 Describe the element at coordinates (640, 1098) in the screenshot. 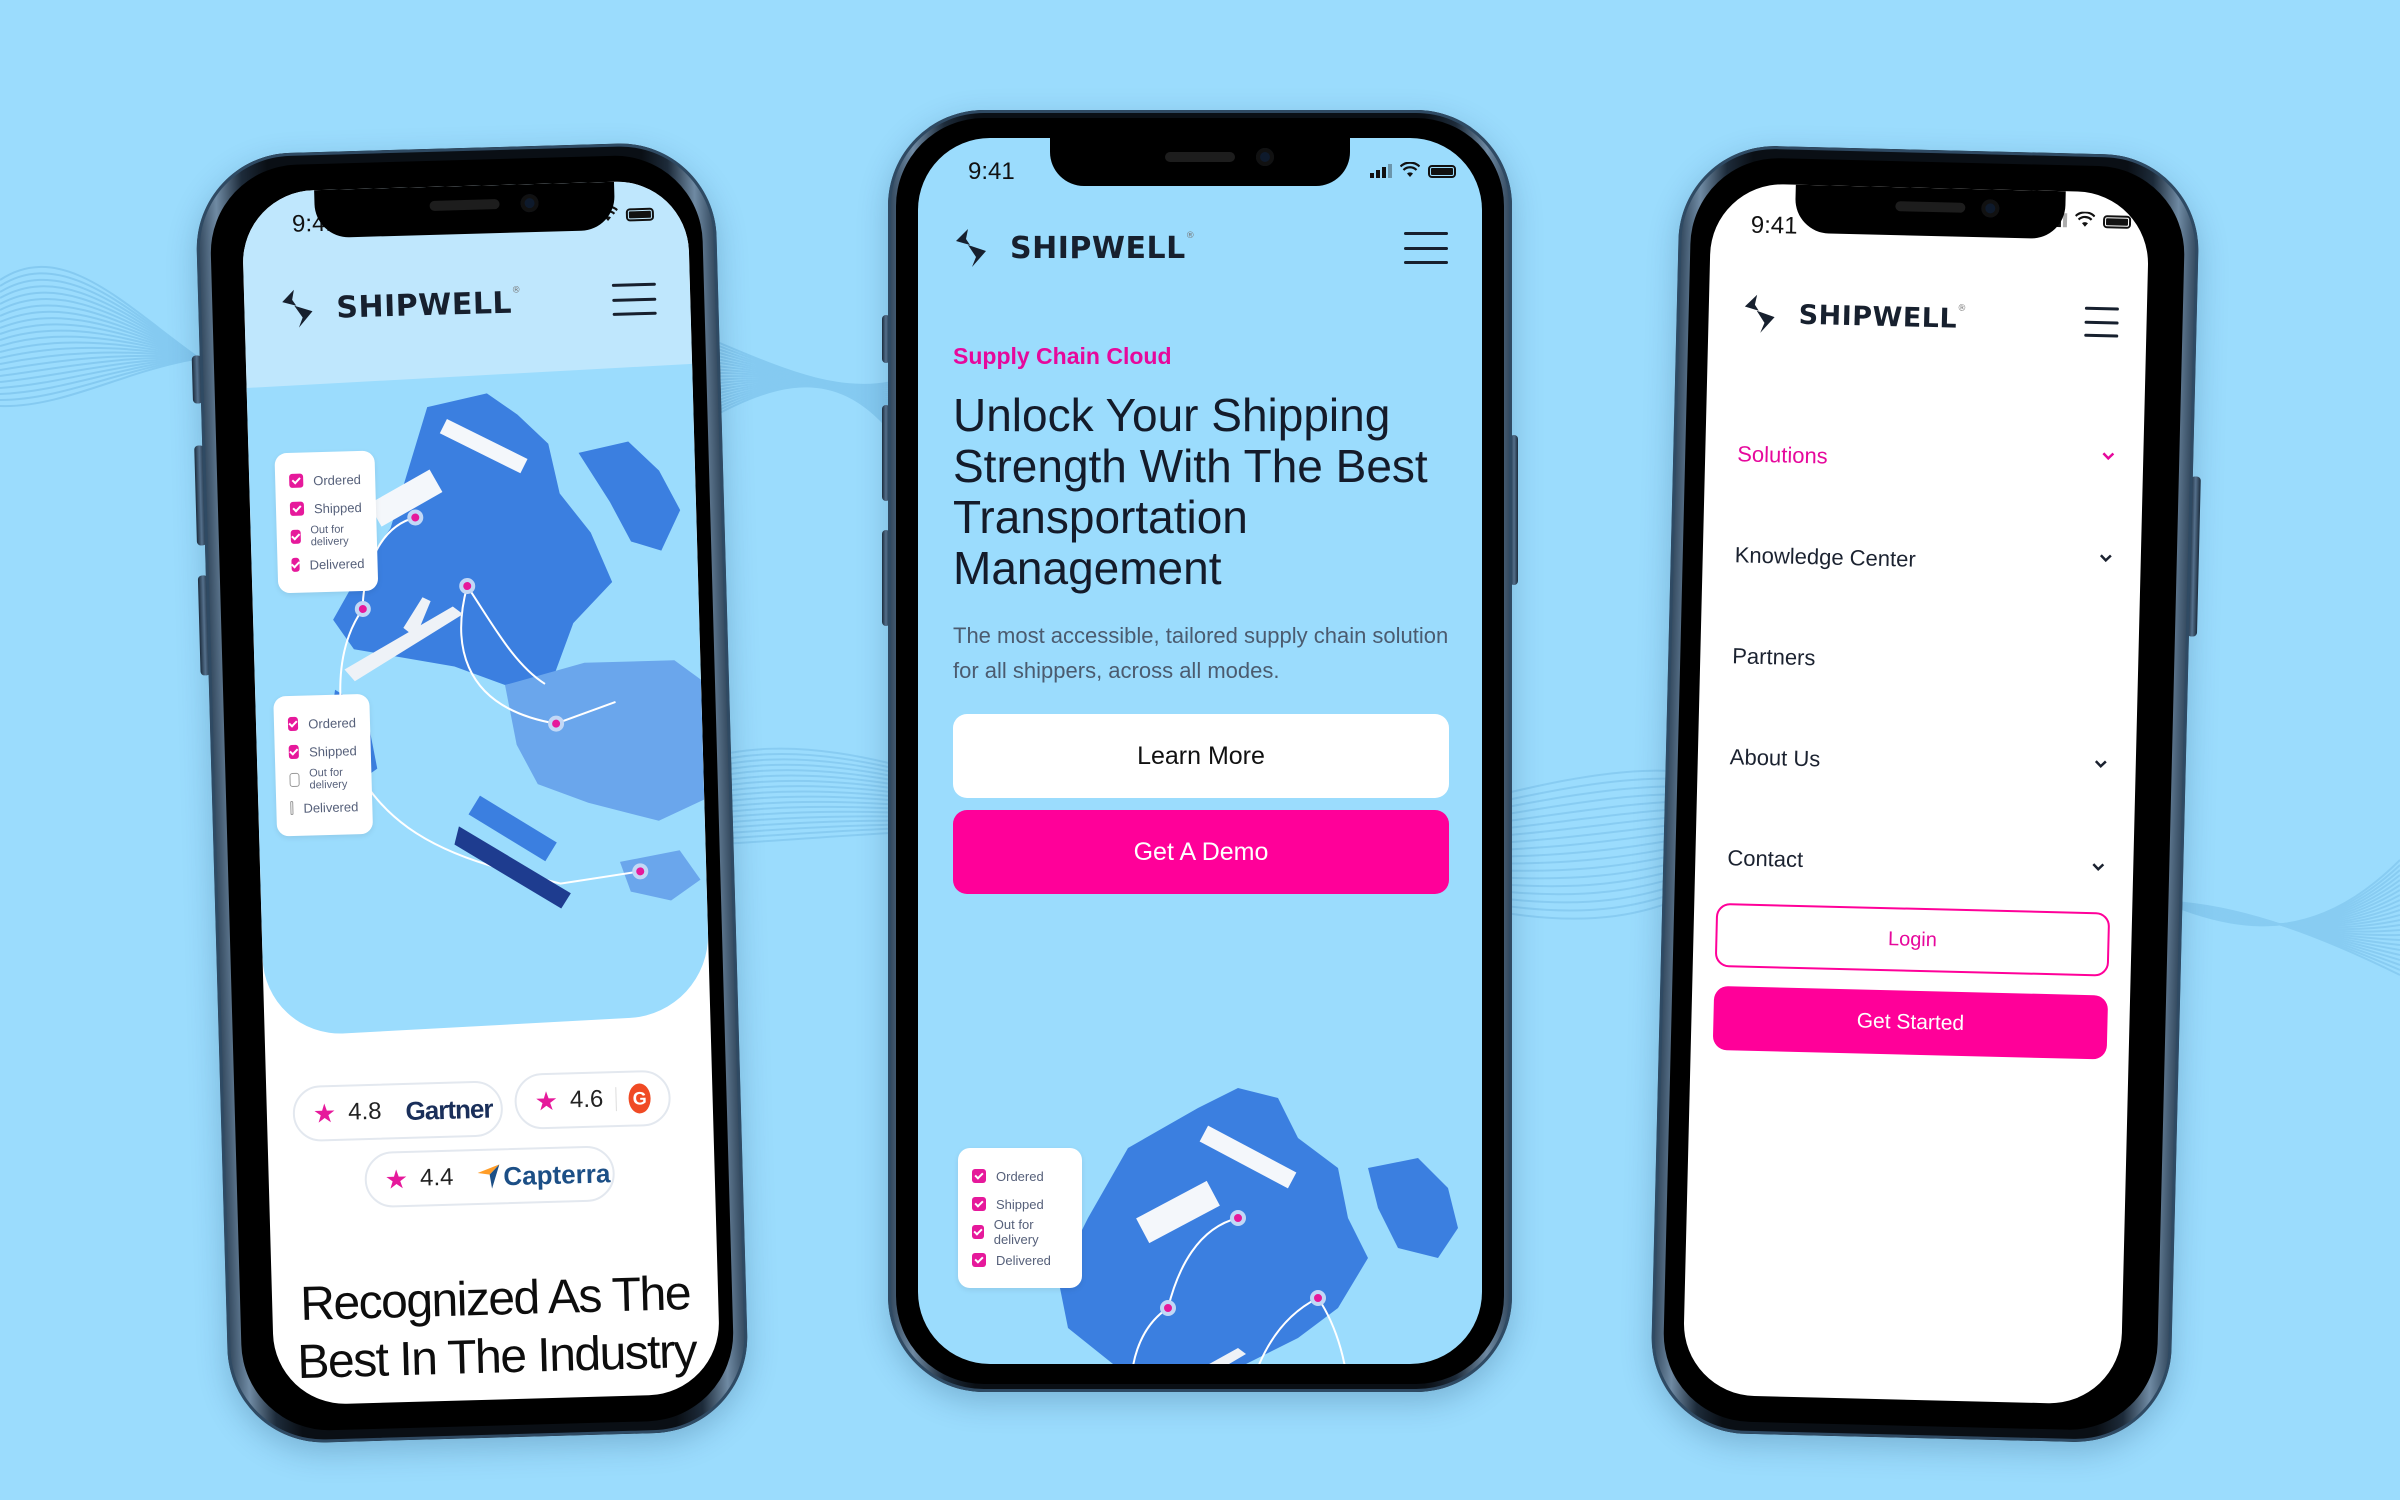

I see `g2-logo-icon: G` at that location.